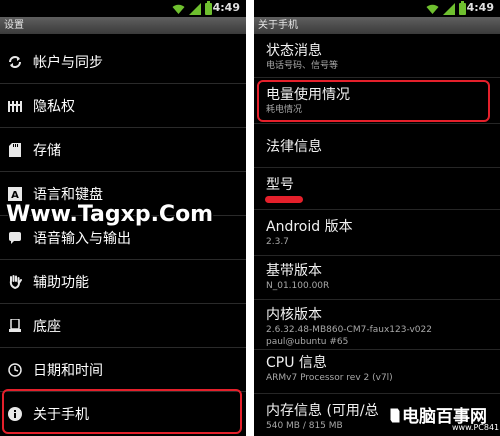  Describe the element at coordinates (377, 372) in the screenshot. I see `info-item-cpu: CPU 信息 ARMv7 Processor rev 2 (v7l)` at that location.